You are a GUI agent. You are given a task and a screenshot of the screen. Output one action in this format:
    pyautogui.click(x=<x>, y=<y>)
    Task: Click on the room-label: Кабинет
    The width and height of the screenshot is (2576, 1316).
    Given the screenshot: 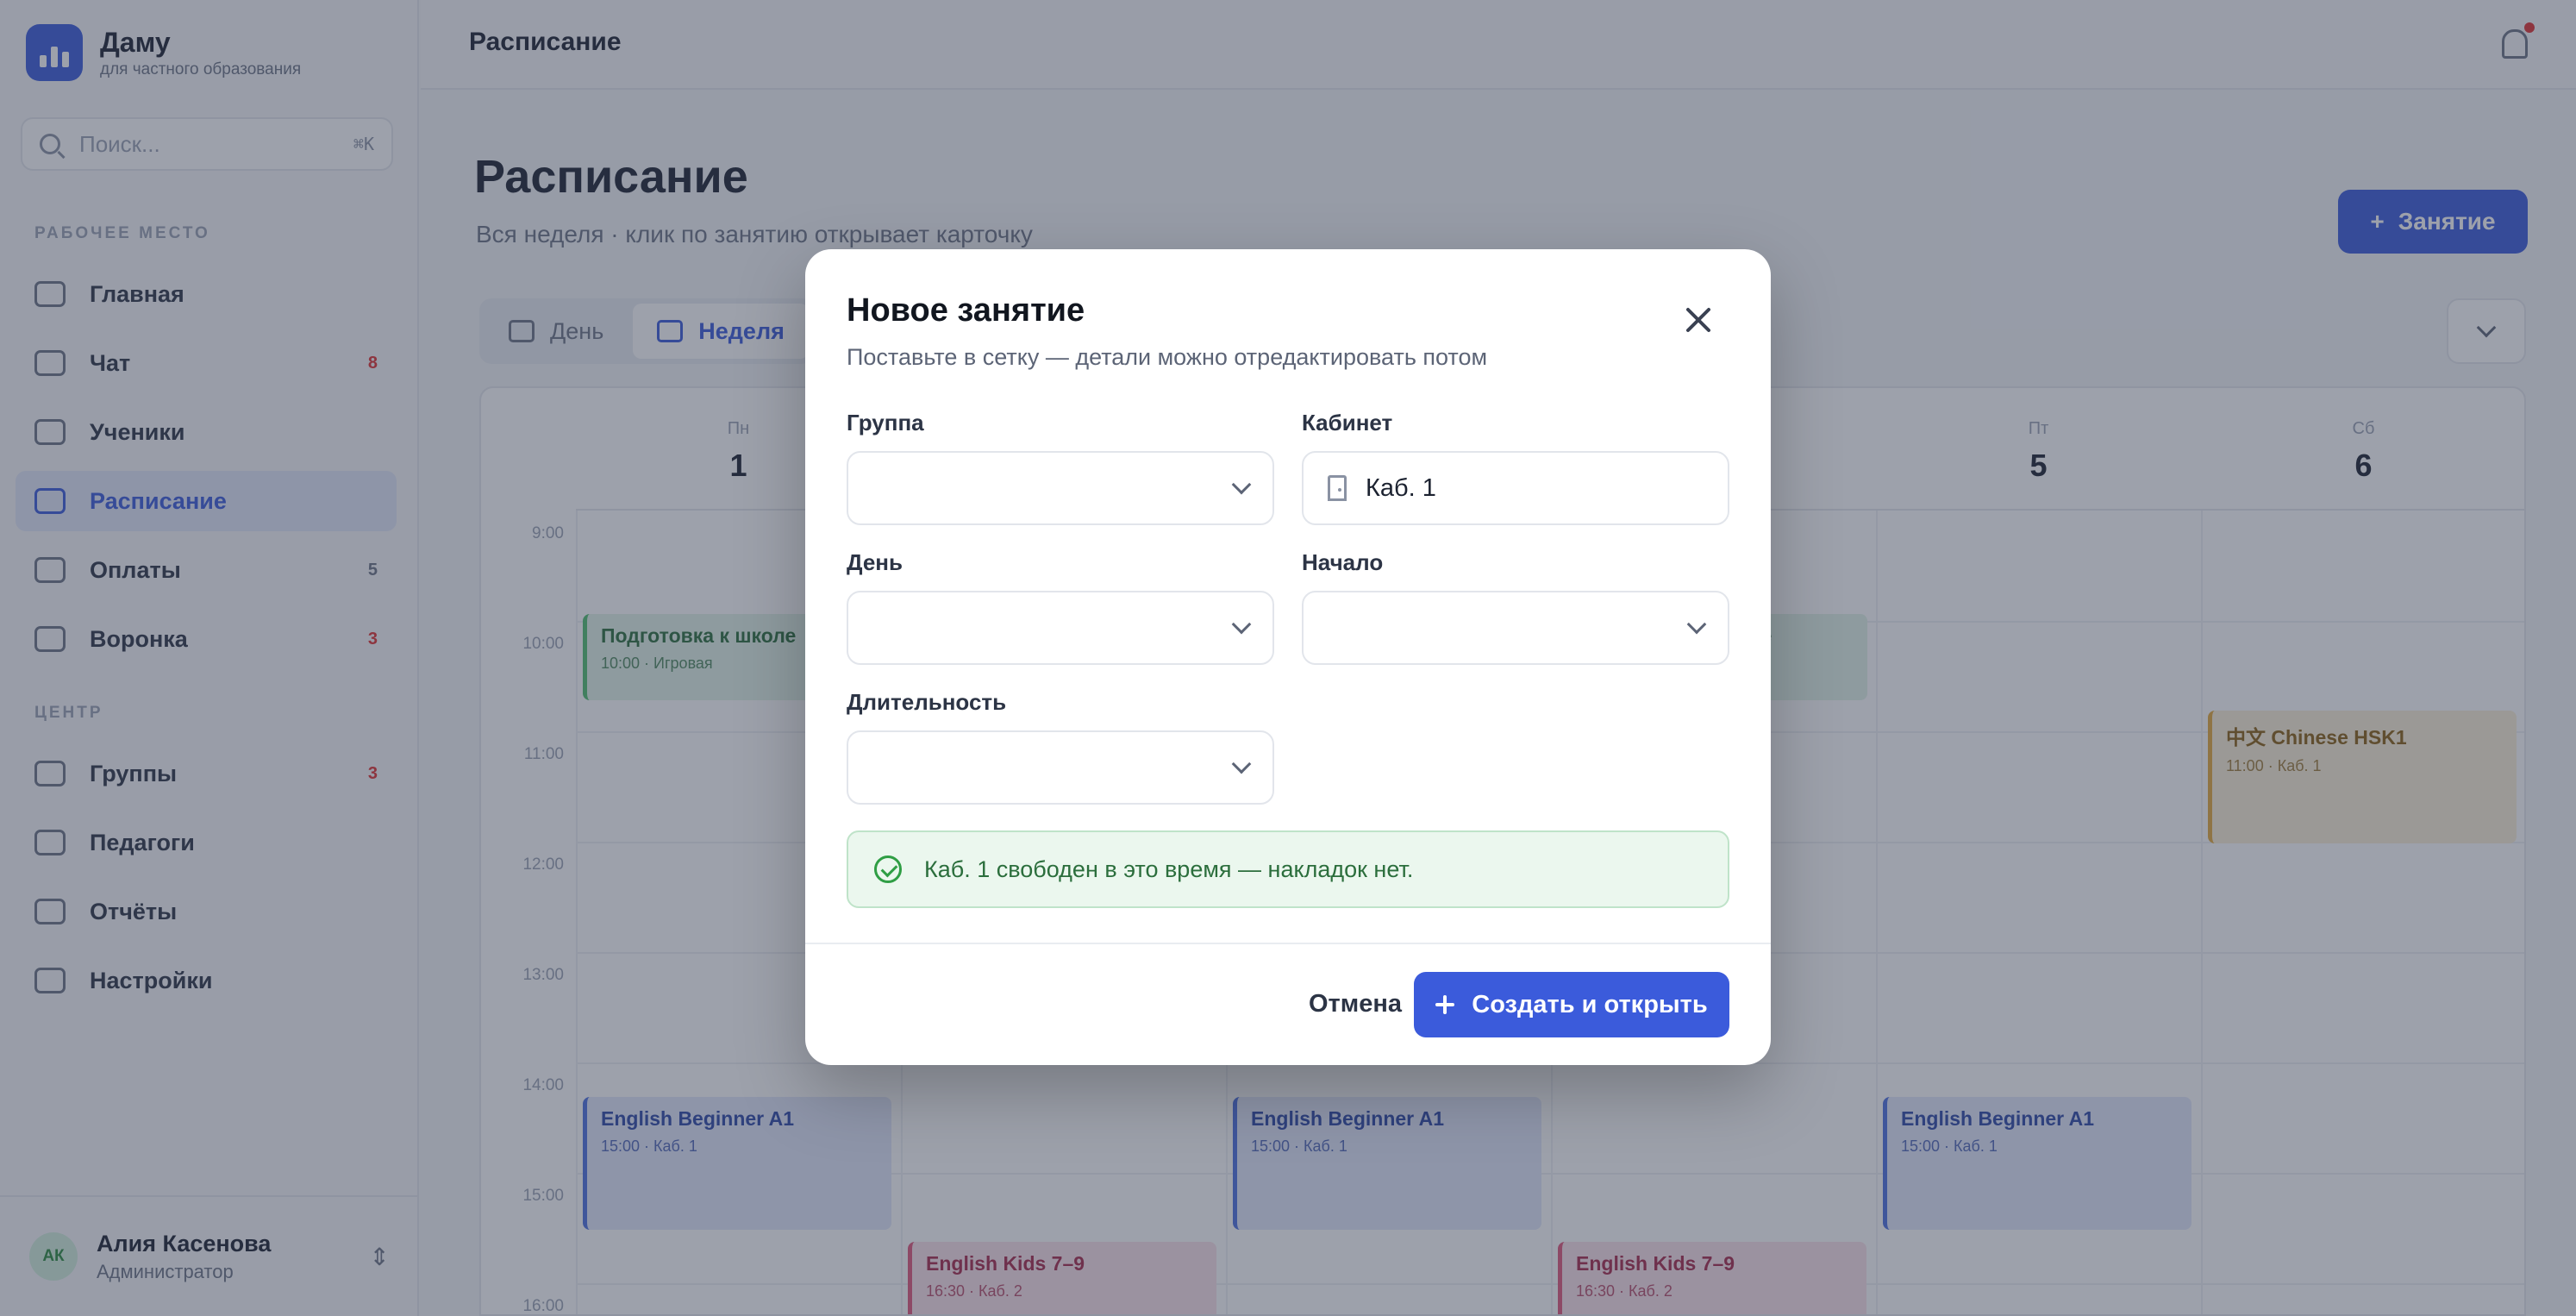 What is the action you would take?
    pyautogui.click(x=1347, y=423)
    